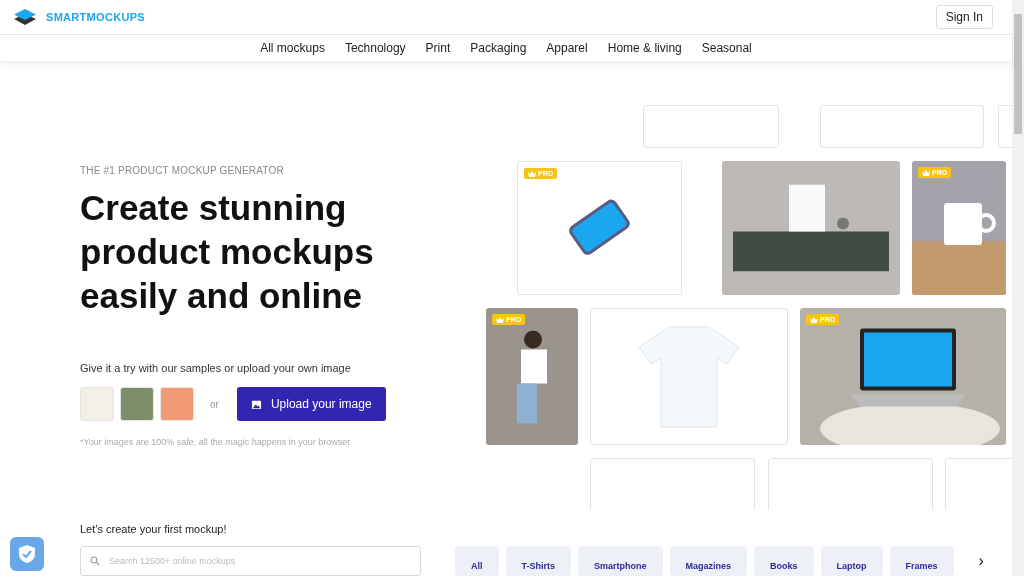 This screenshot has width=1024, height=576. Describe the element at coordinates (95, 561) in the screenshot. I see `search-icon` at that location.